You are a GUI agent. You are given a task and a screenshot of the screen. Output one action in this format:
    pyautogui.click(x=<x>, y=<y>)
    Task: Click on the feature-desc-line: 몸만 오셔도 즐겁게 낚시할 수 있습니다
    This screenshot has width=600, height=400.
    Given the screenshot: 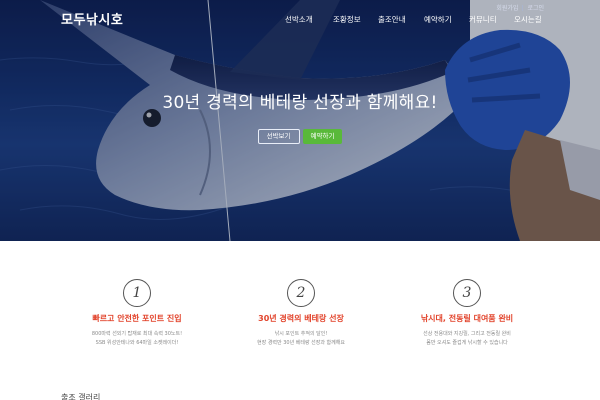 What is the action you would take?
    pyautogui.click(x=467, y=343)
    